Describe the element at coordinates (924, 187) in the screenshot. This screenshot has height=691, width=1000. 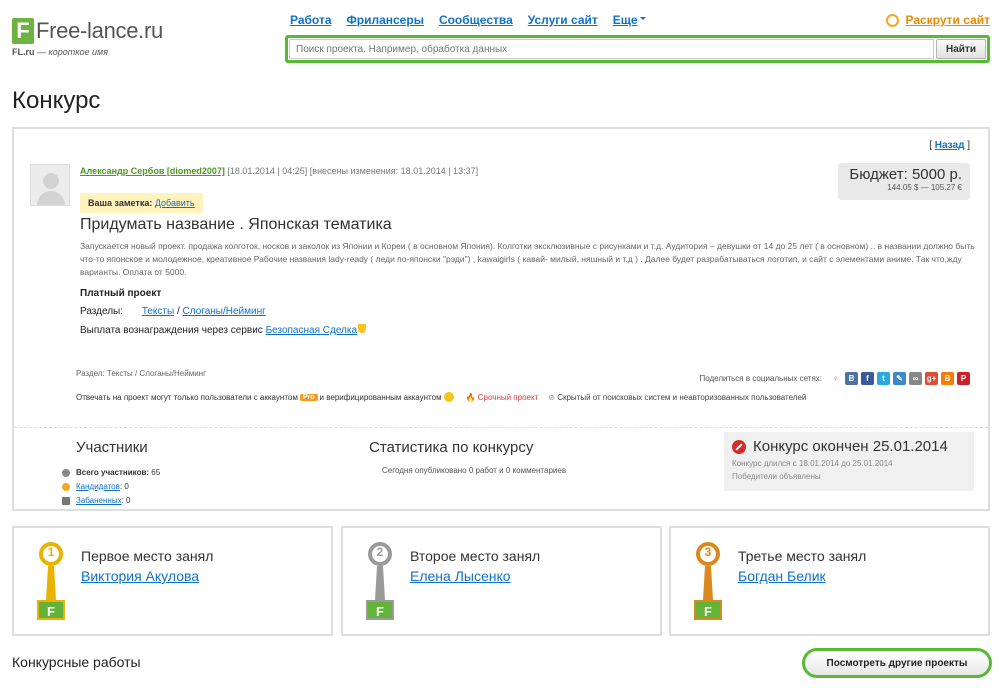
I see `budget-conversion: 144.05 $ — 105.27 €` at that location.